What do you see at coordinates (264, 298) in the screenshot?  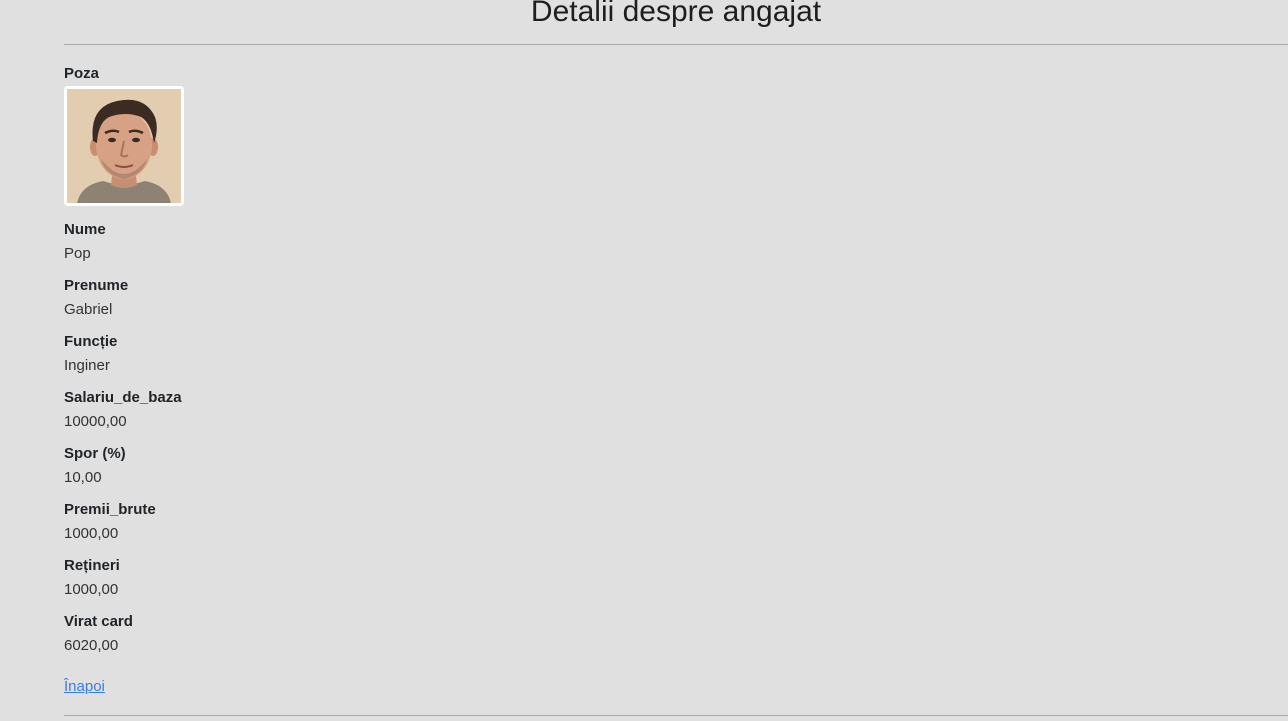 I see `field-prenume: Prenume Gabriel` at bounding box center [264, 298].